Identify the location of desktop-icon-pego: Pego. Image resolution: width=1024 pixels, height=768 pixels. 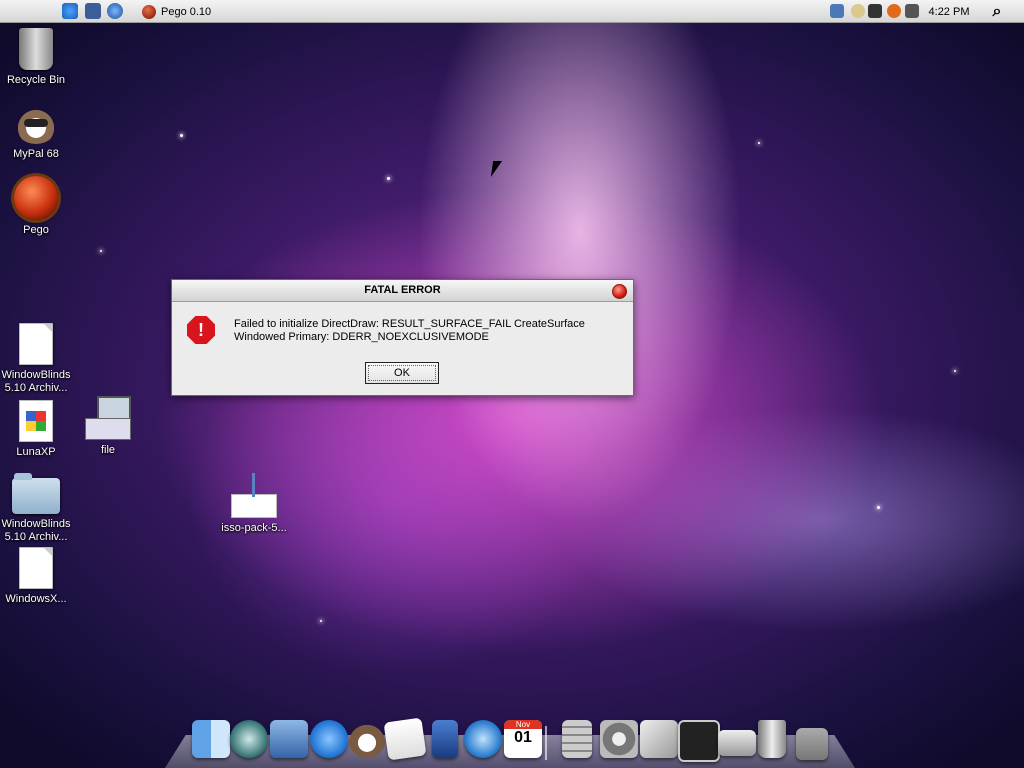
(36, 206).